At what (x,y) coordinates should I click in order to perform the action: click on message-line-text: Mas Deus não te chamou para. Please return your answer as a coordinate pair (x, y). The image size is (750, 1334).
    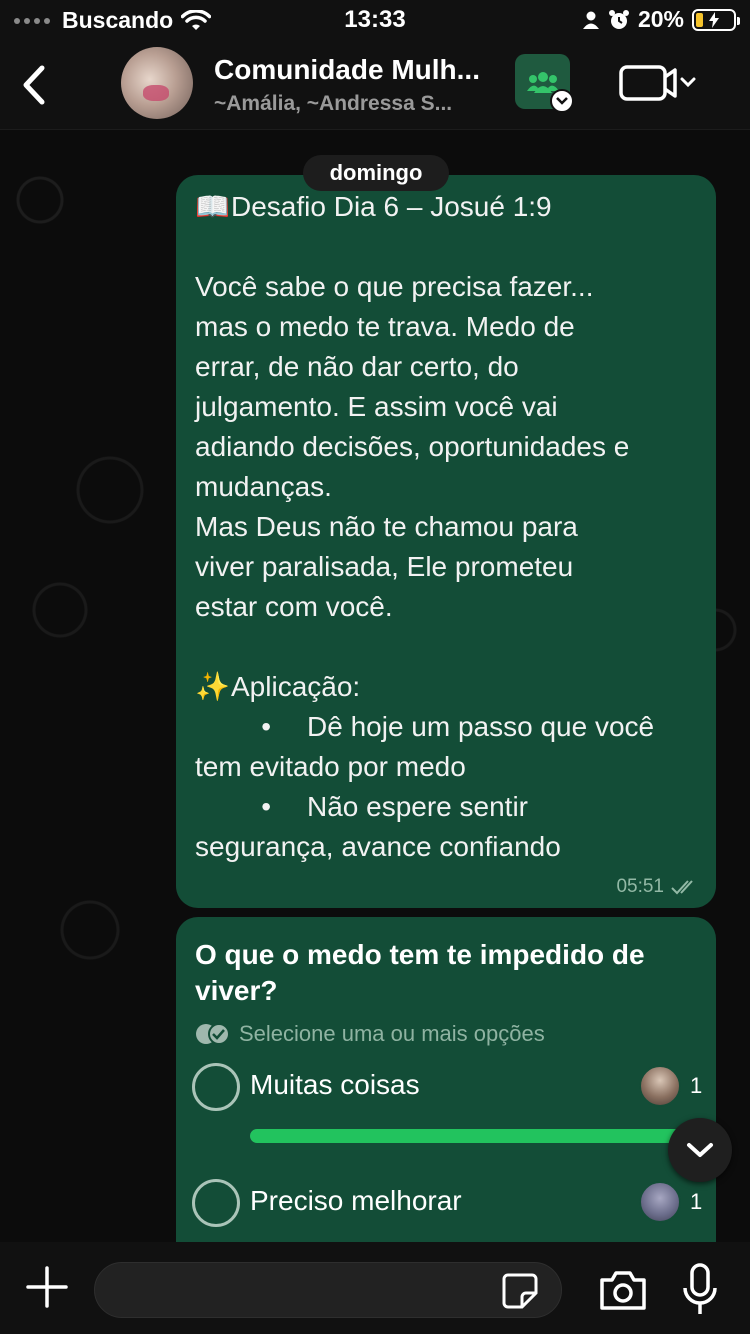
    Looking at the image, I should click on (386, 526).